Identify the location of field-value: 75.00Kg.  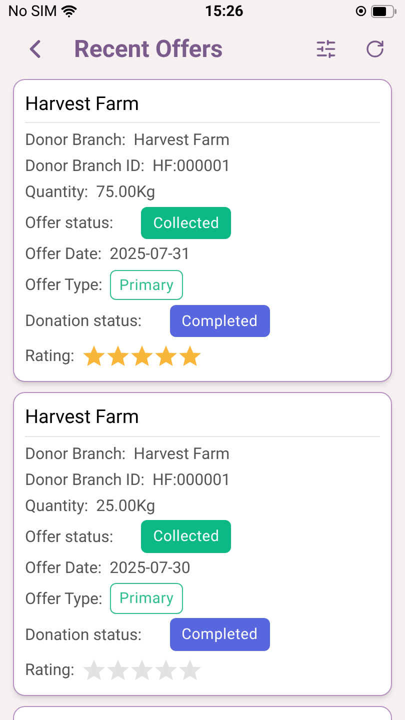
(126, 192).